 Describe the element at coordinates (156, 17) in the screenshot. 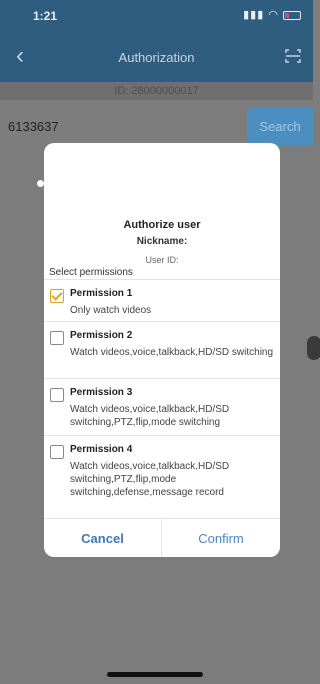

I see `status-bar: 1:21 ▮▮▮ ◠` at that location.